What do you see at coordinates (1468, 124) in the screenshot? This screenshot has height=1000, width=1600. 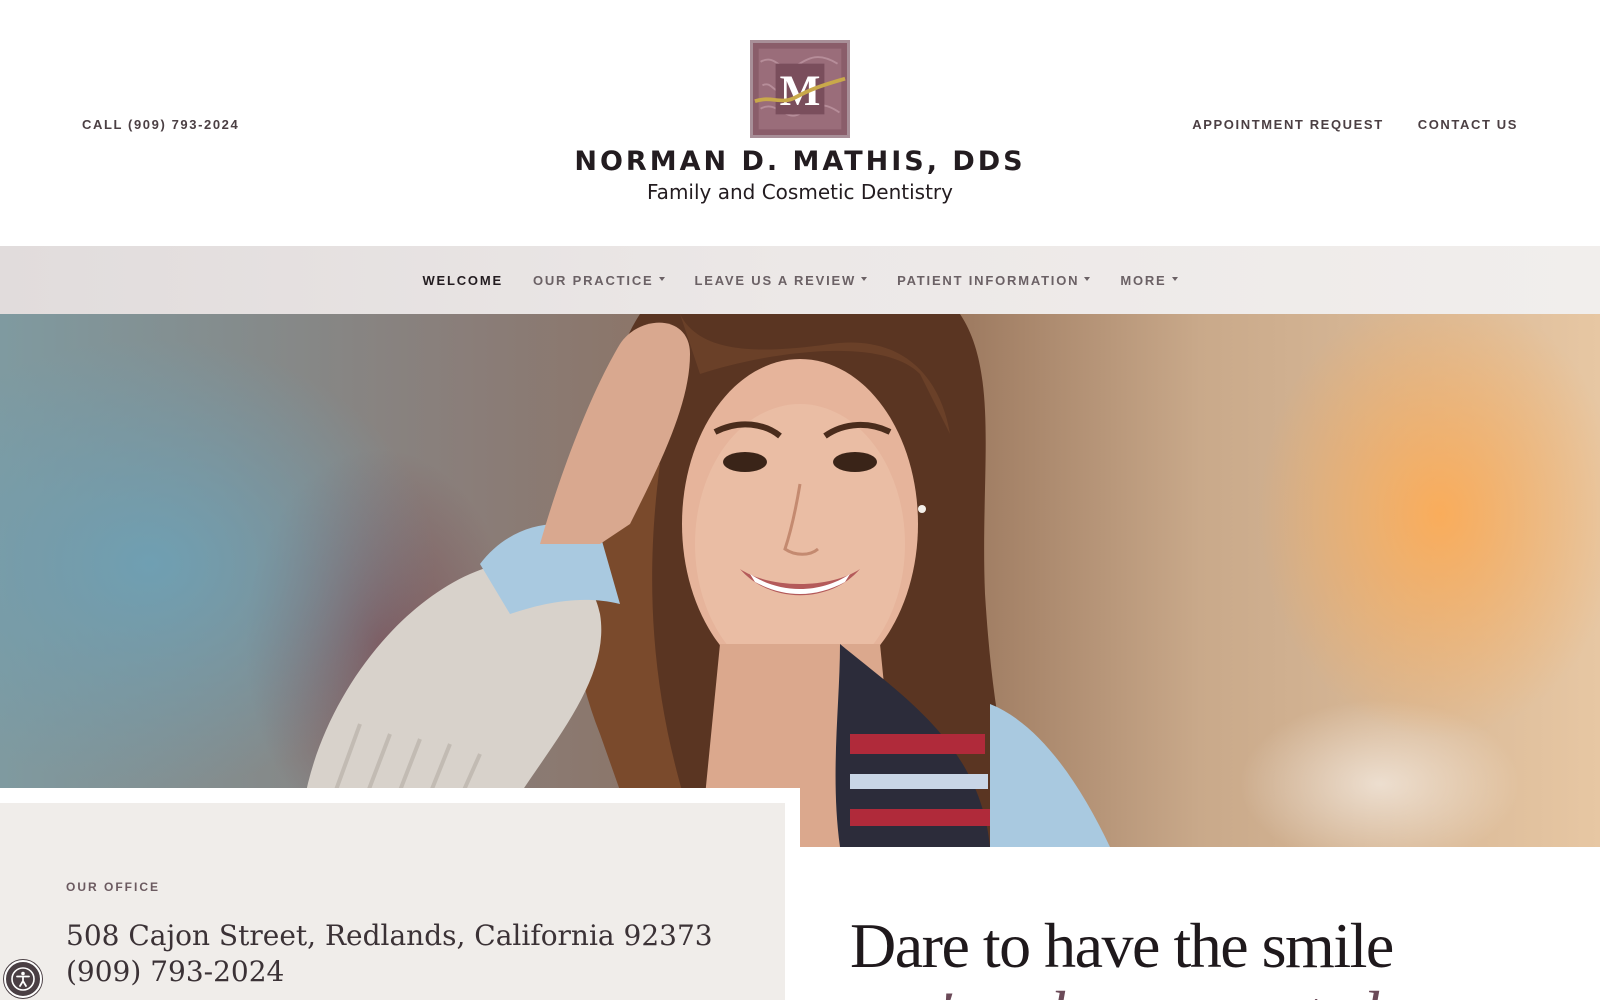 I see `contact-us-link: CONTACT US` at bounding box center [1468, 124].